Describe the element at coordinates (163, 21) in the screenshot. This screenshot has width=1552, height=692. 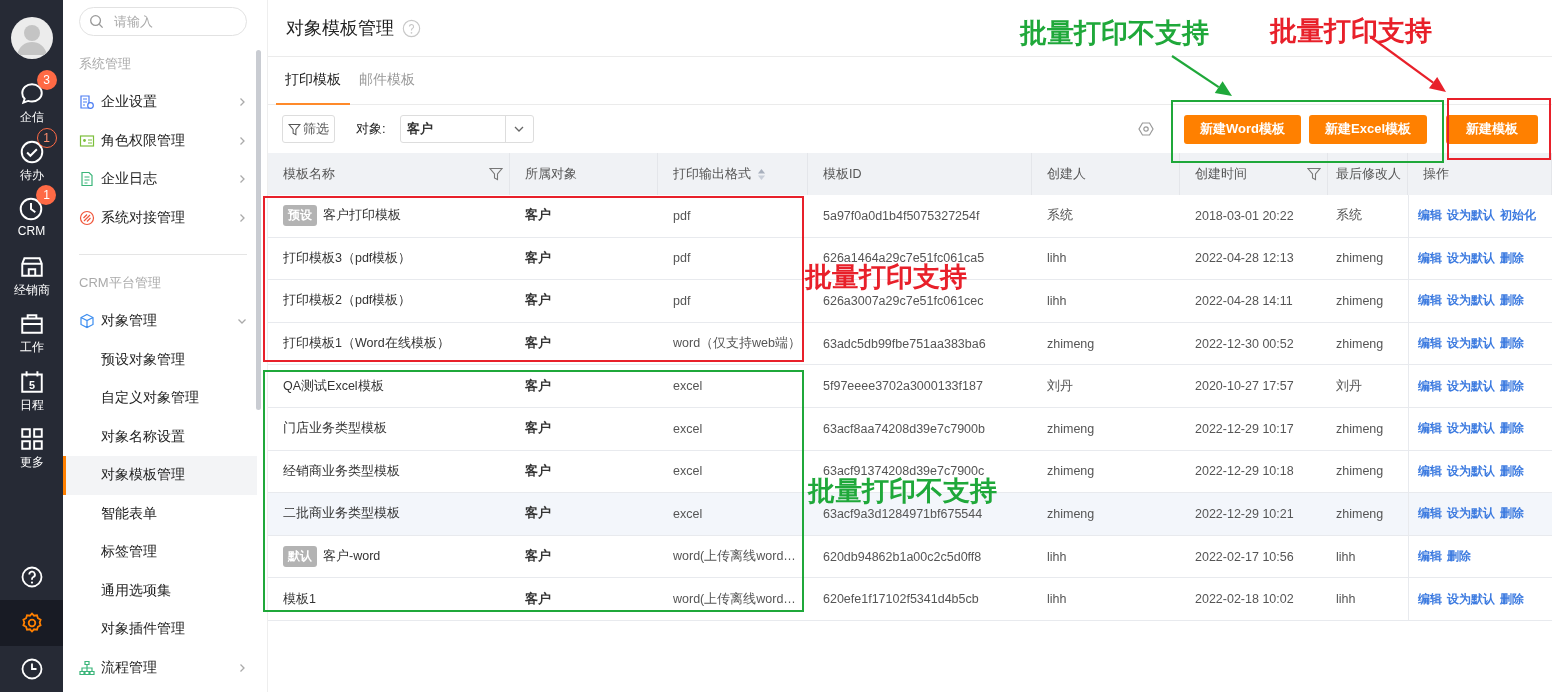
I see `search-field: 请输入` at that location.